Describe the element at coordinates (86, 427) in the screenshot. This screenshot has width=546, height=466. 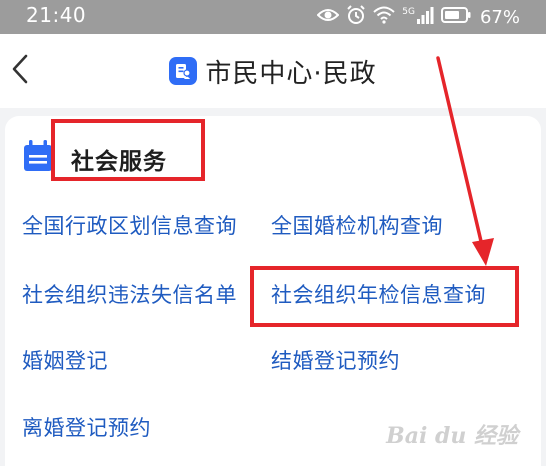
I see `service-item-divorce-appointment: 离婚登记预约` at that location.